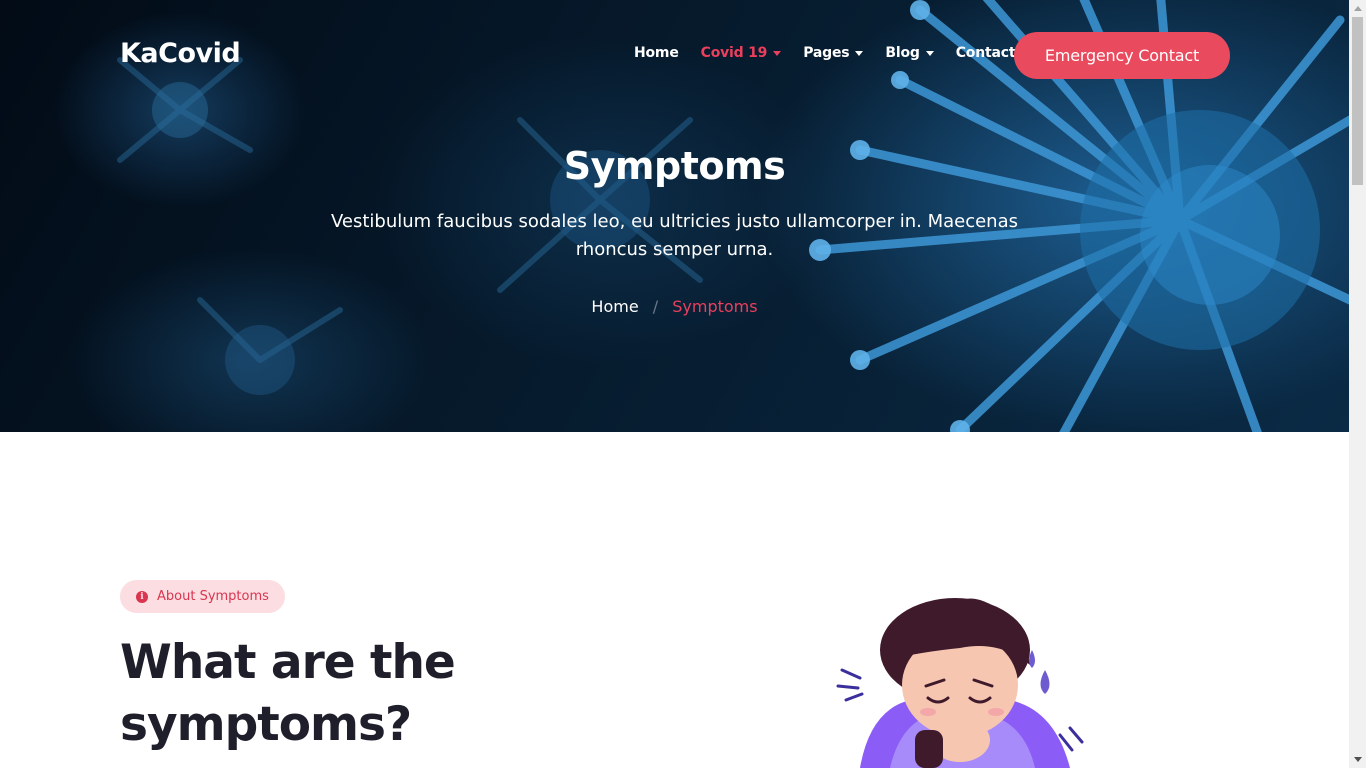 The width and height of the screenshot is (1366, 768). What do you see at coordinates (213, 596) in the screenshot?
I see `badge-label: About Symptoms` at bounding box center [213, 596].